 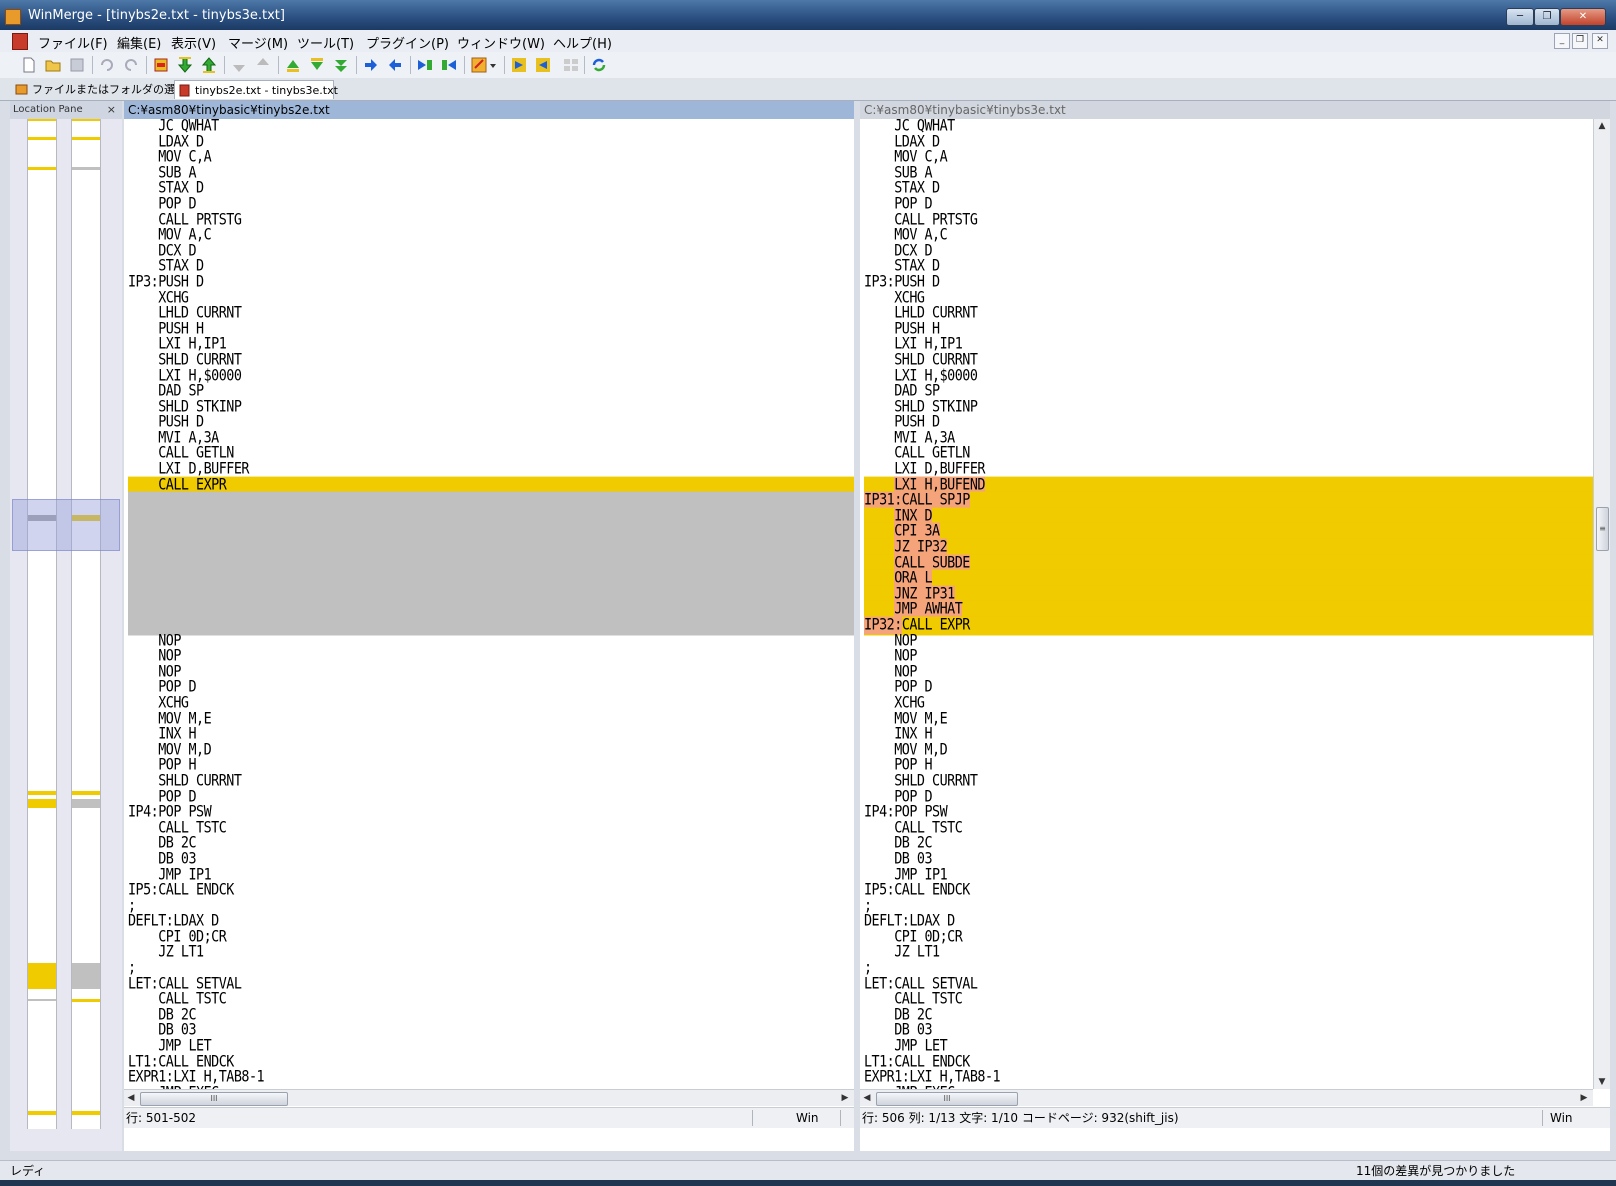 What do you see at coordinates (407, 42) in the screenshot?
I see `menu-plugins: プラグイン(P)` at bounding box center [407, 42].